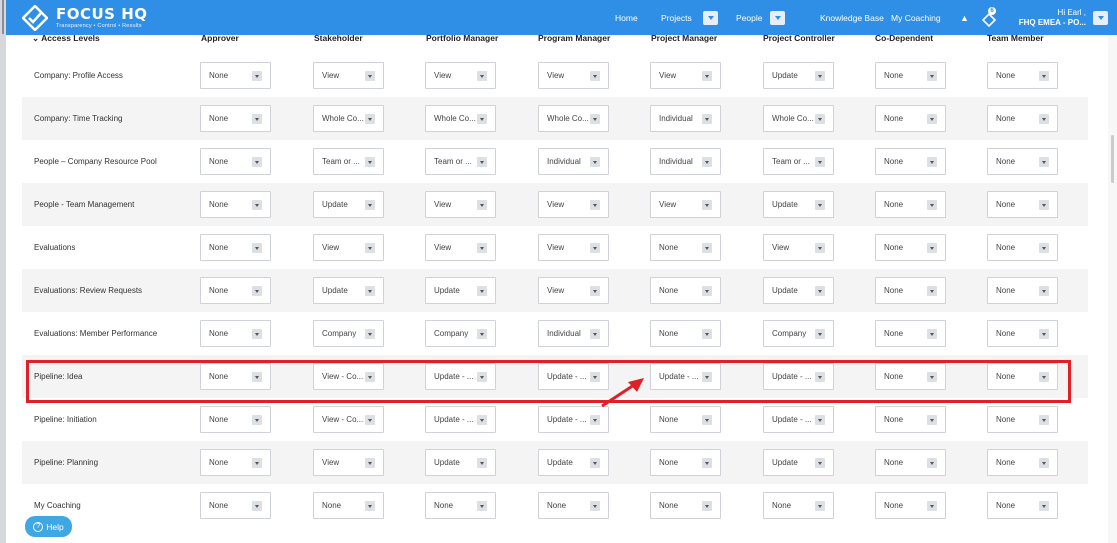  What do you see at coordinates (964, 18) in the screenshot?
I see `alert-icon: ▲` at bounding box center [964, 18].